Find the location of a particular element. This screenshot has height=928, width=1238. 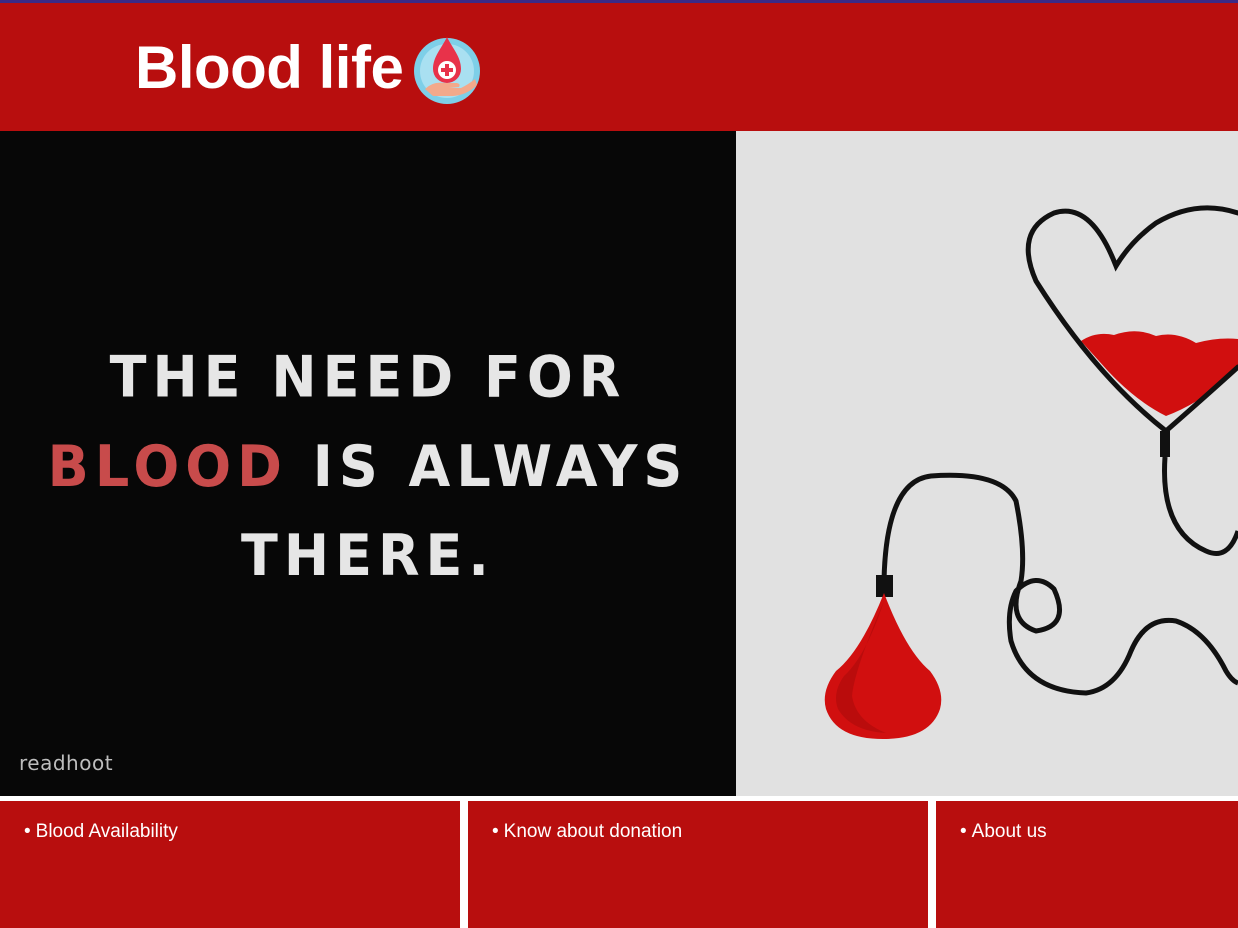

hero-quote-line2: BLOOD IS ALWAYS is located at coordinates (368, 466).